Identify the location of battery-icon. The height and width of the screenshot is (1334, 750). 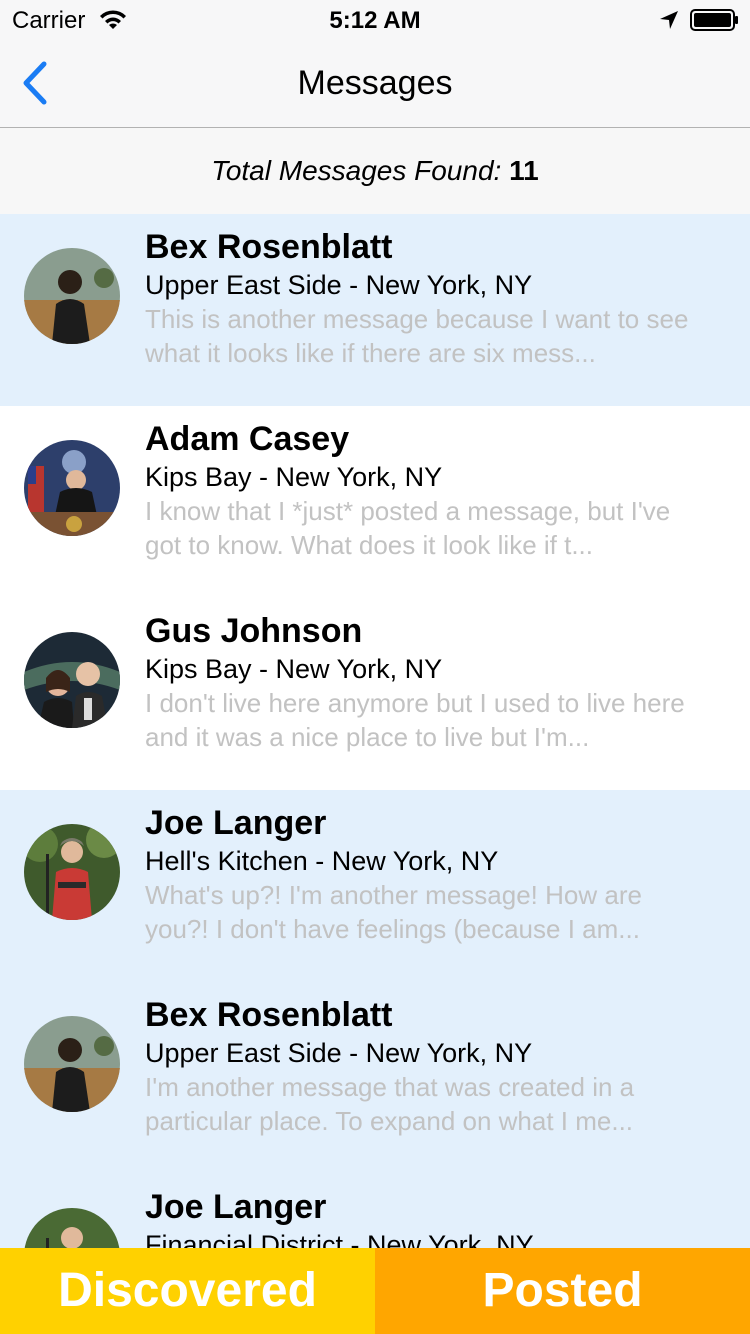
(714, 20).